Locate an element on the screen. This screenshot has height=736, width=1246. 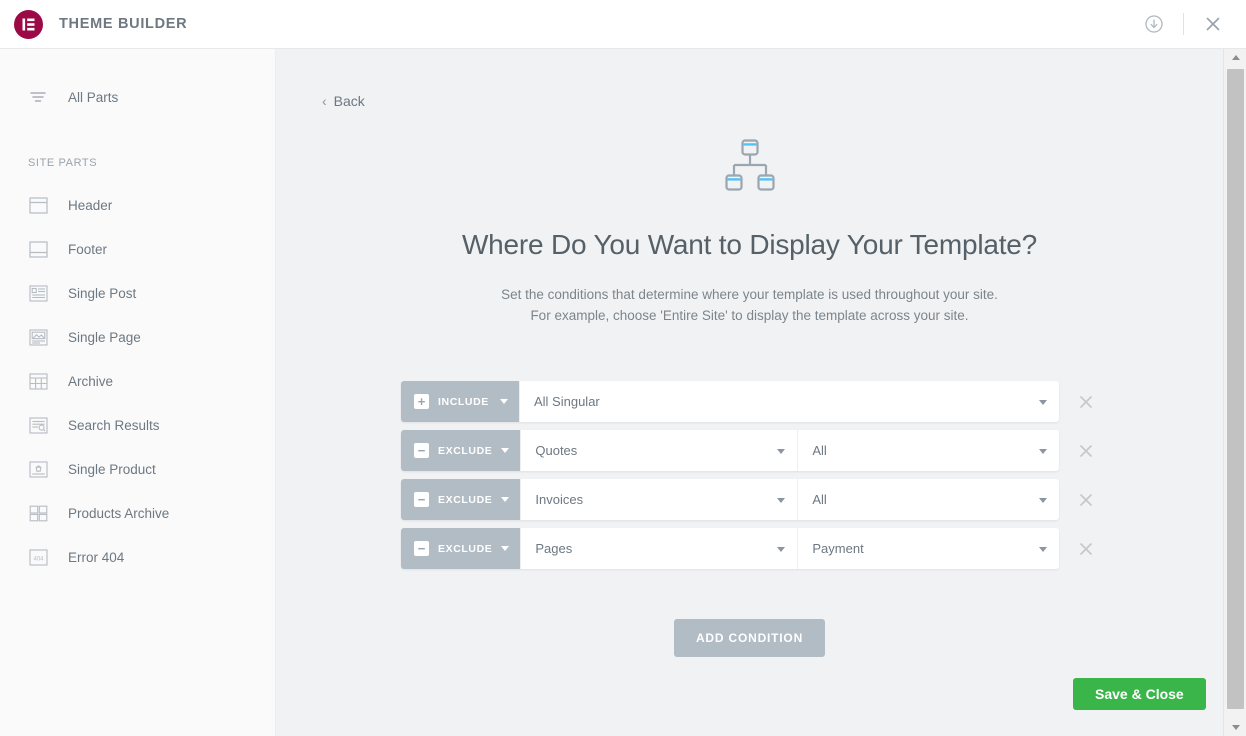
sidebar-item-search-results: Search Results is located at coordinates (137, 425).